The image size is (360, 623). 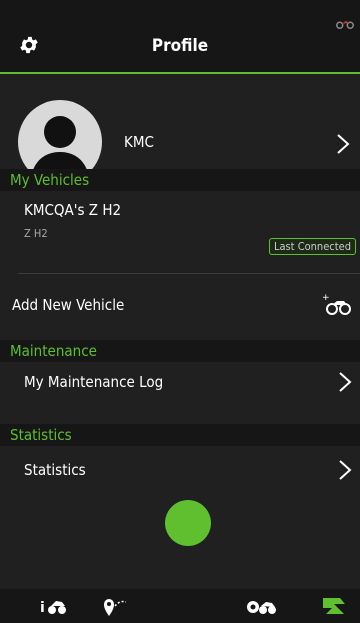 What do you see at coordinates (188, 523) in the screenshot?
I see `center-action-button` at bounding box center [188, 523].